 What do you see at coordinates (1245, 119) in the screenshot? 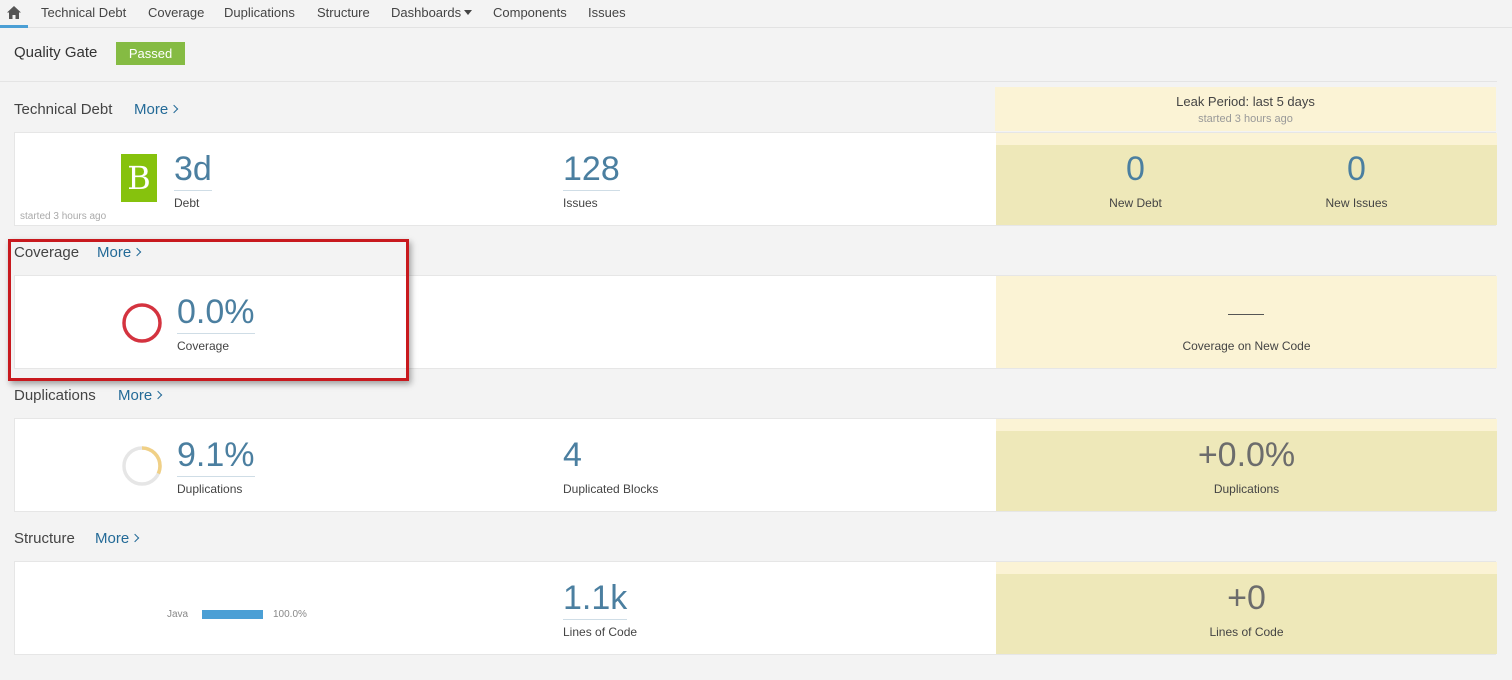
I see `leak-period-subtitle: started 3 hours ago` at bounding box center [1245, 119].